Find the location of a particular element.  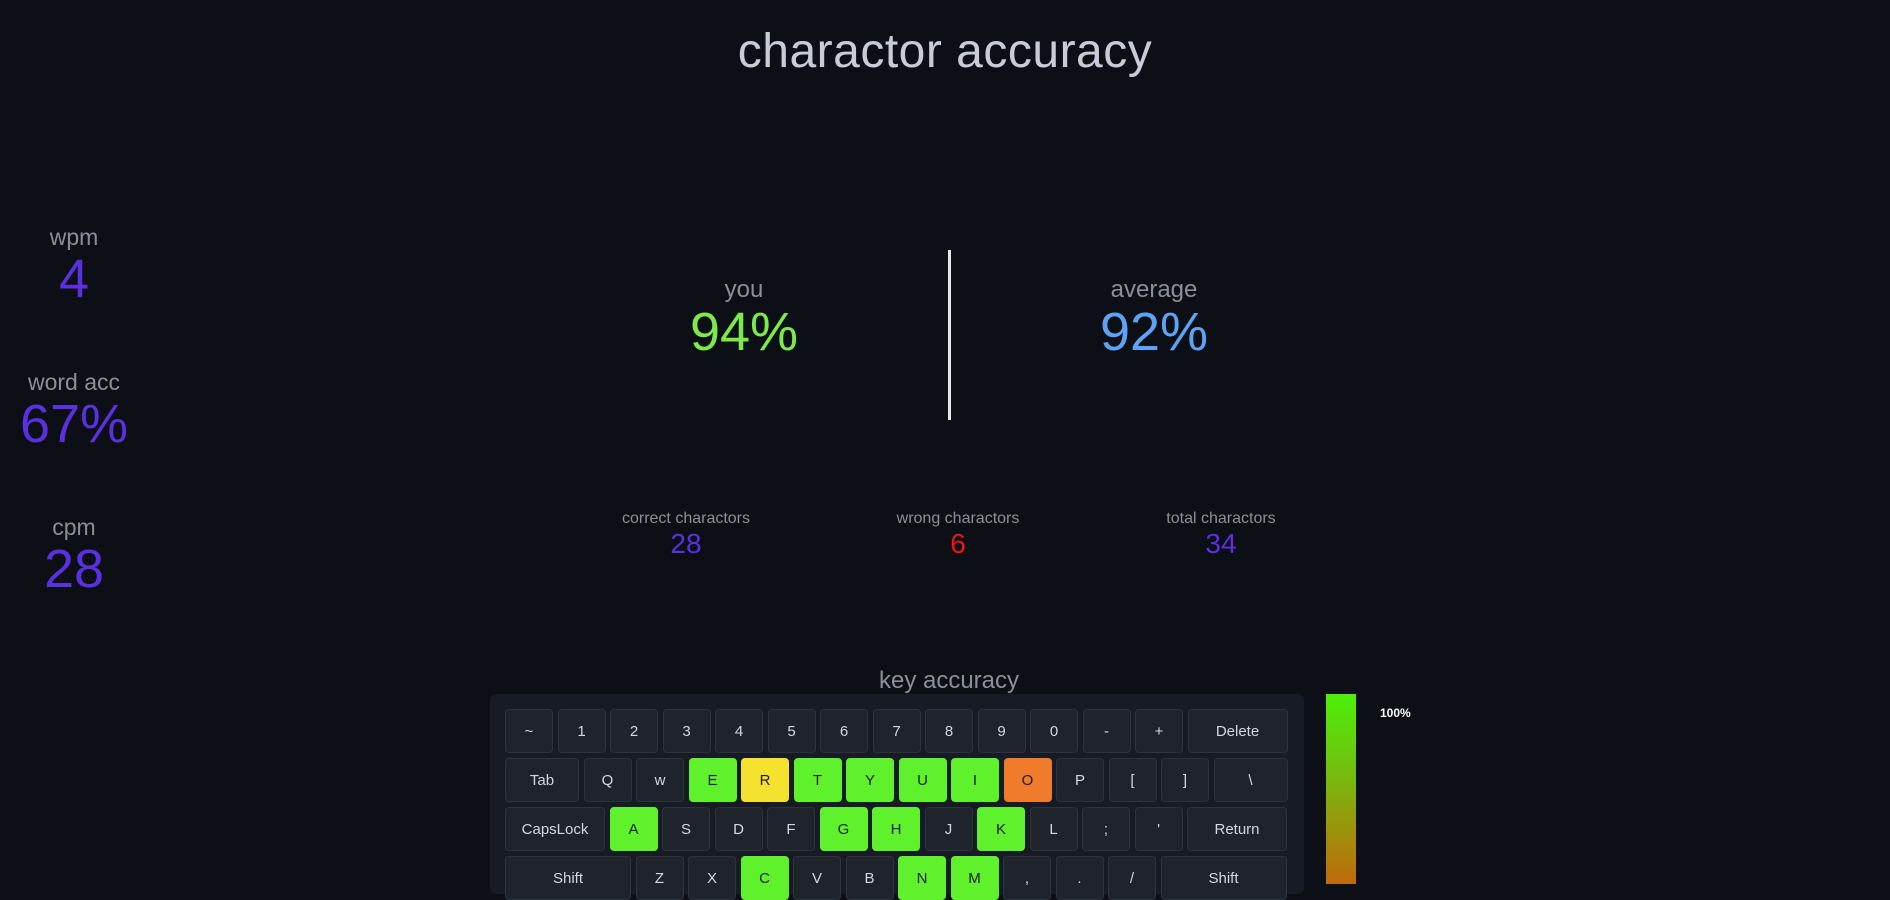

key-3-4: V is located at coordinates (817, 878).